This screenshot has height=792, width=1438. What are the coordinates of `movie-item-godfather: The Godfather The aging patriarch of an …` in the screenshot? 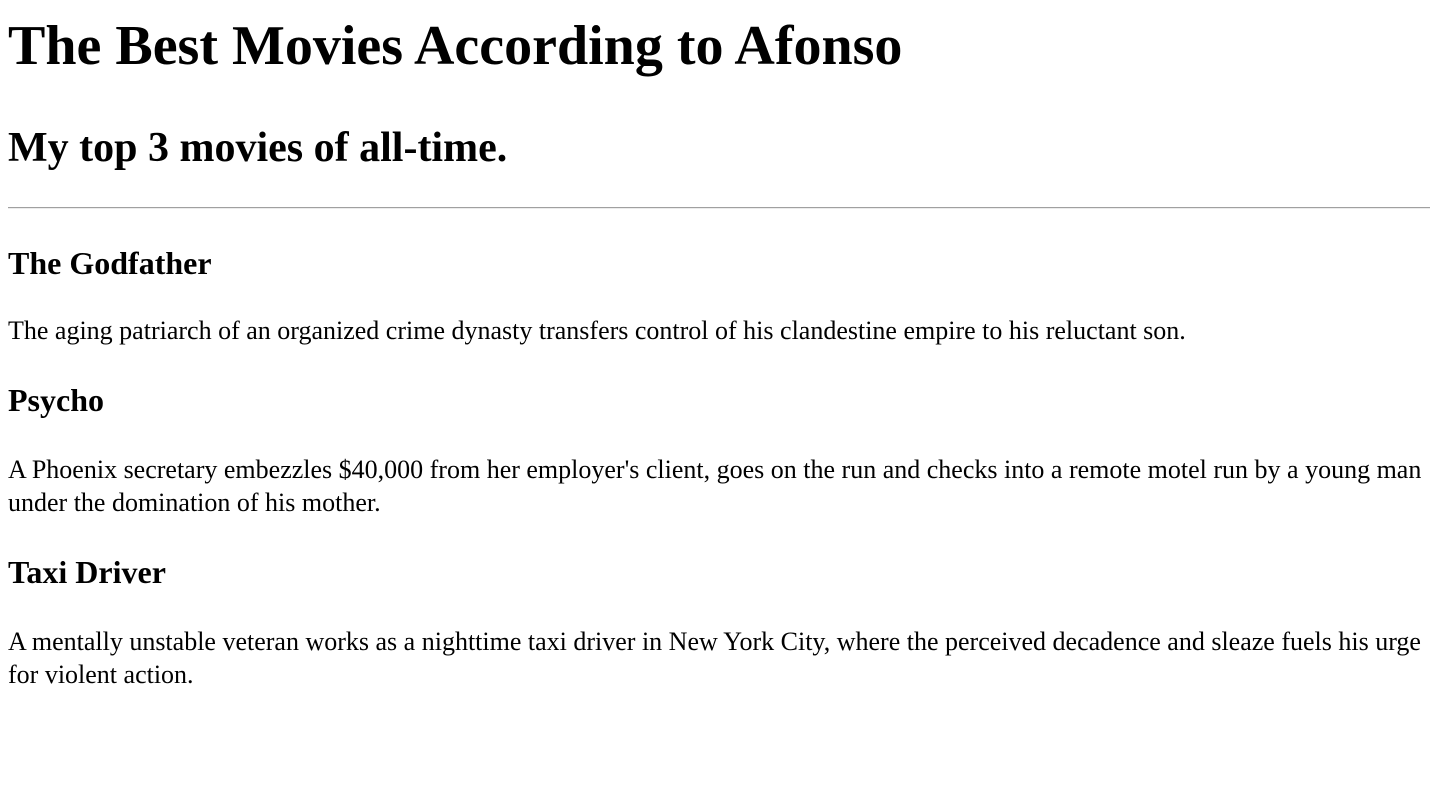 It's located at (719, 296).